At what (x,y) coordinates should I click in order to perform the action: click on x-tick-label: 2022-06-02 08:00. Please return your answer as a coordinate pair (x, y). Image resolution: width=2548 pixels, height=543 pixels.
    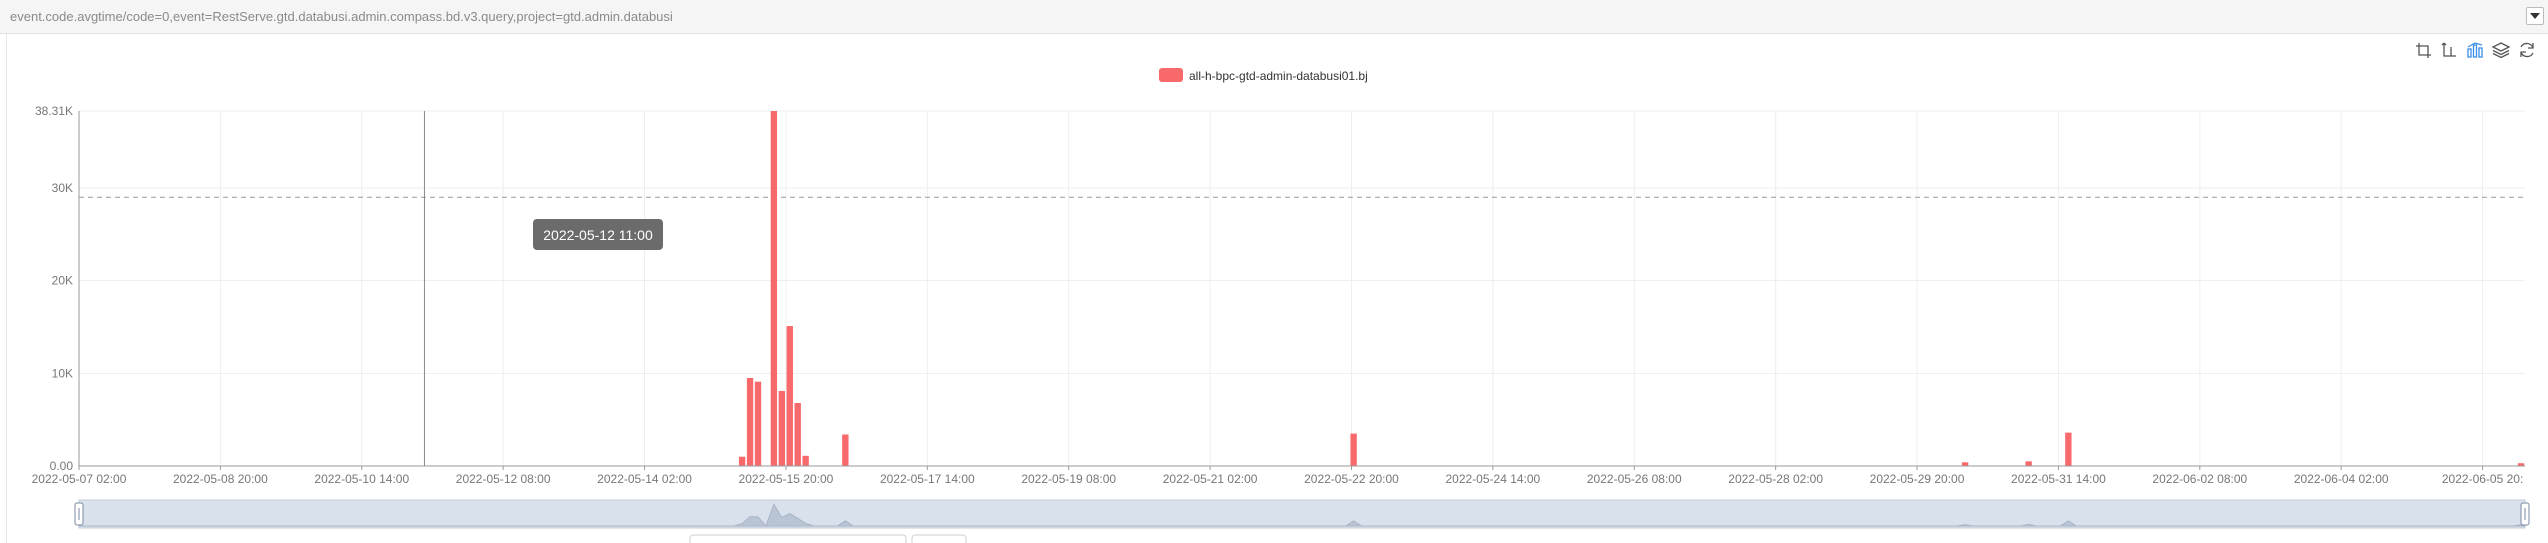
    Looking at the image, I should click on (2199, 479).